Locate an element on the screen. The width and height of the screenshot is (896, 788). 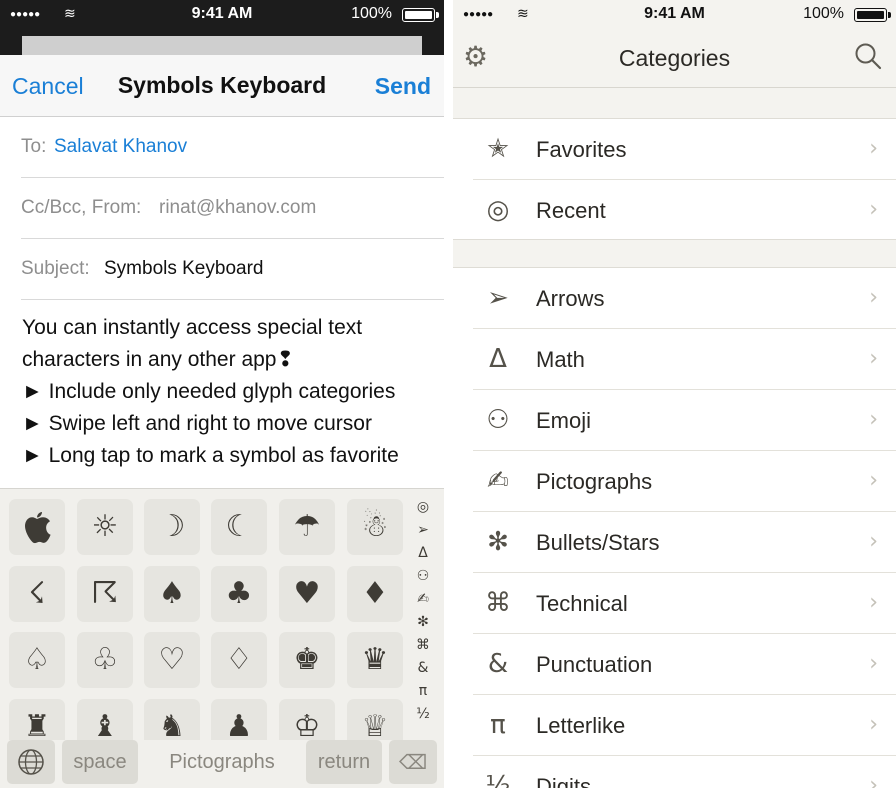
subject-value: Symbols Keyboard is located at coordinates (183, 269).